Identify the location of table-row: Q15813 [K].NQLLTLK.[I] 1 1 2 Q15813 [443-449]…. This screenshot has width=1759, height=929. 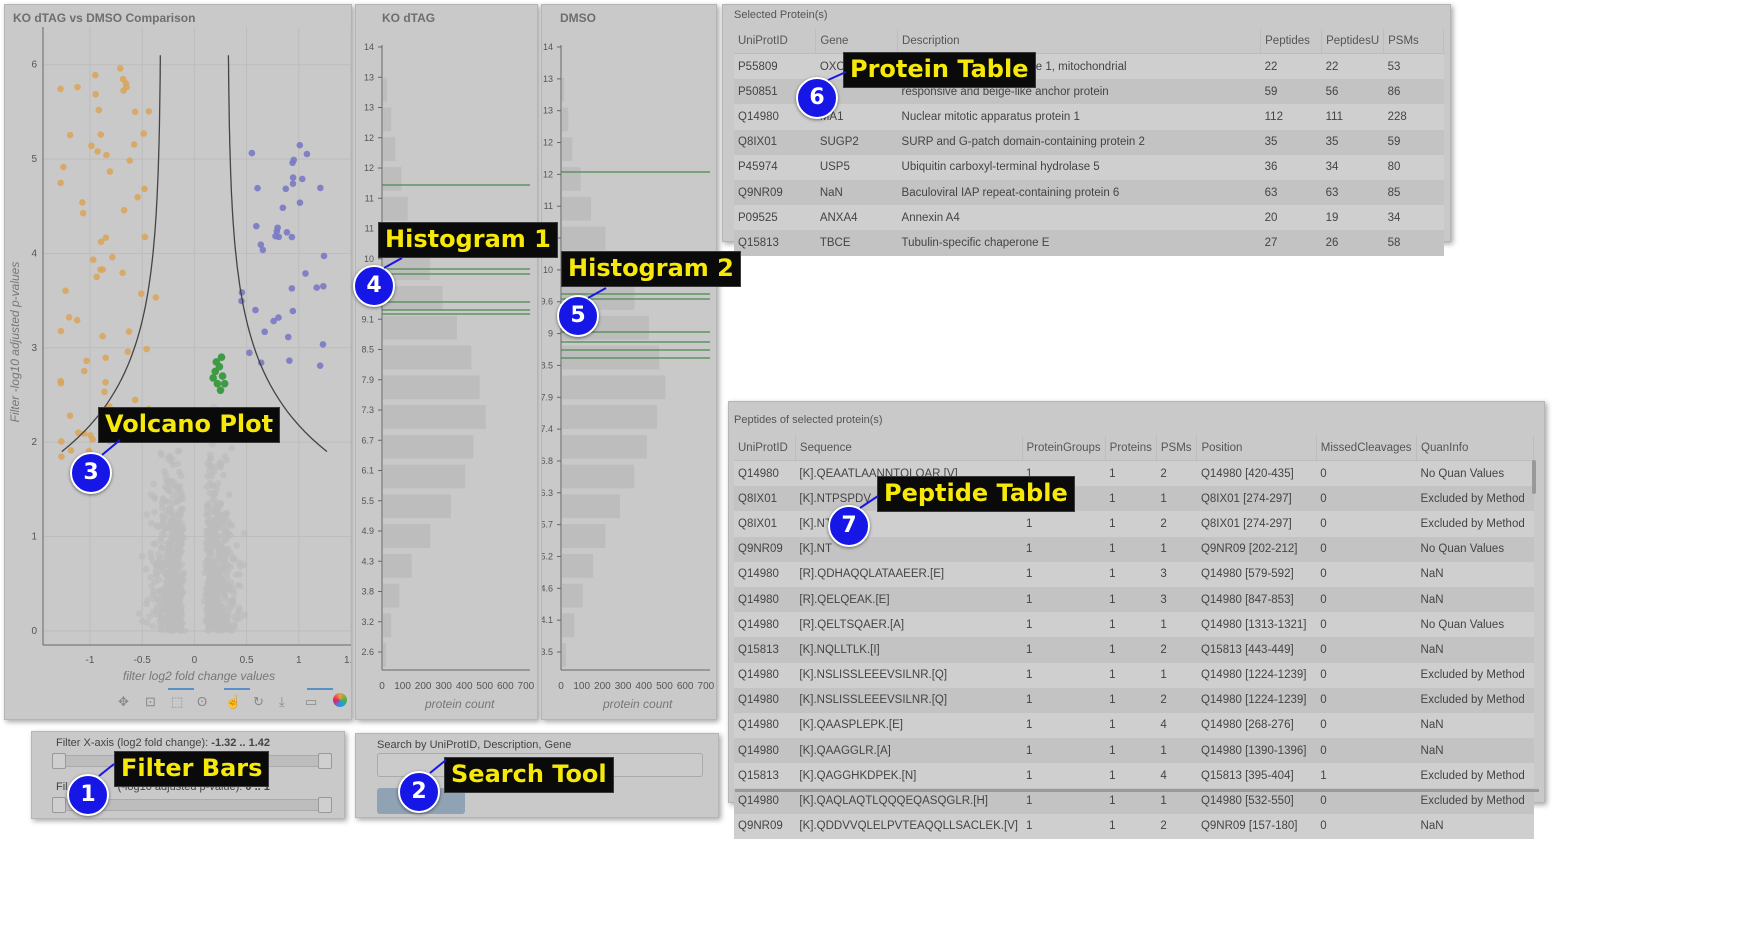
(1134, 650).